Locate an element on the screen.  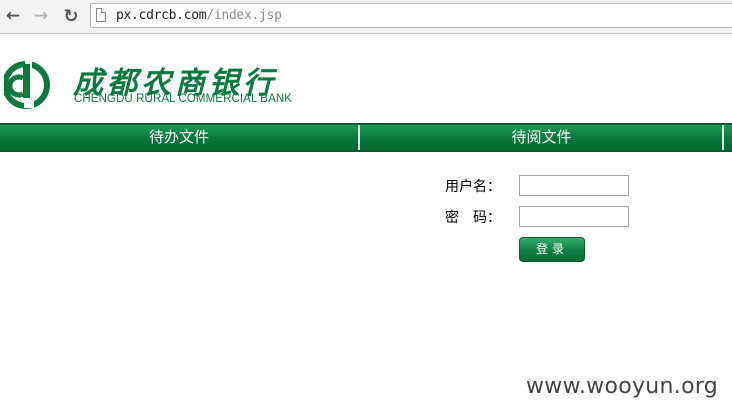
username-input is located at coordinates (574, 185).